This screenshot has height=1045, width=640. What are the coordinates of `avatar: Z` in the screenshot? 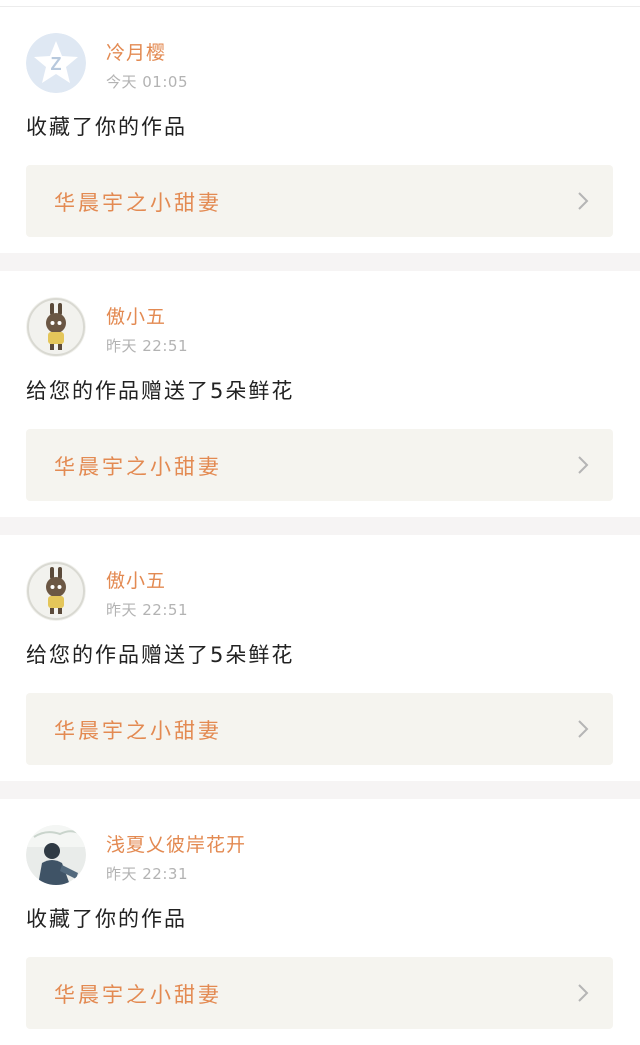 It's located at (56, 63).